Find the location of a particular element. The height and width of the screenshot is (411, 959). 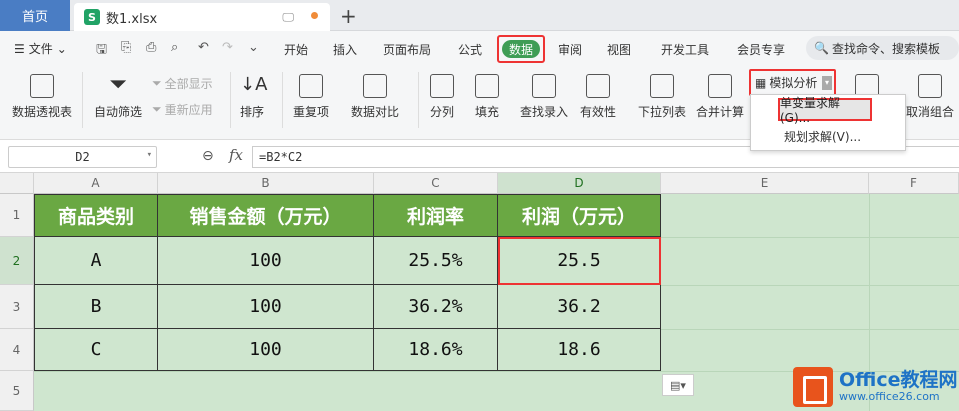

paste-options-button: ▤▾ is located at coordinates (678, 385).